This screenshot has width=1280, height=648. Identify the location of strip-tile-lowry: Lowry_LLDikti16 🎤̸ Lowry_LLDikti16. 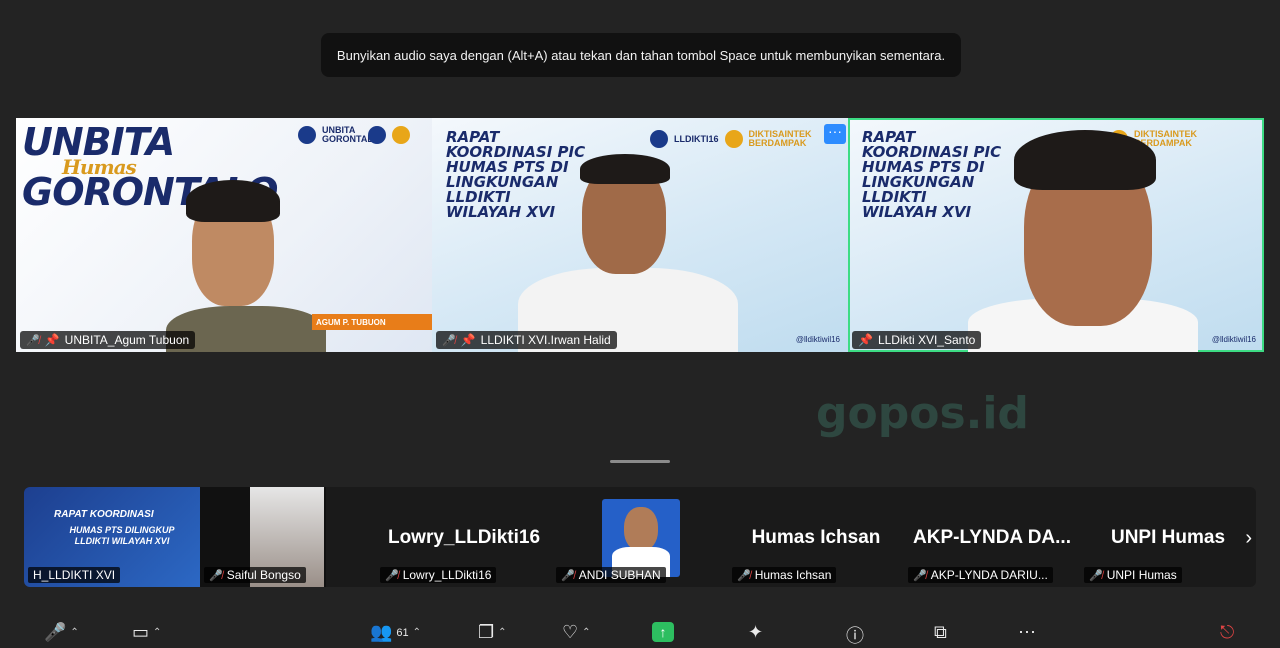
(464, 537).